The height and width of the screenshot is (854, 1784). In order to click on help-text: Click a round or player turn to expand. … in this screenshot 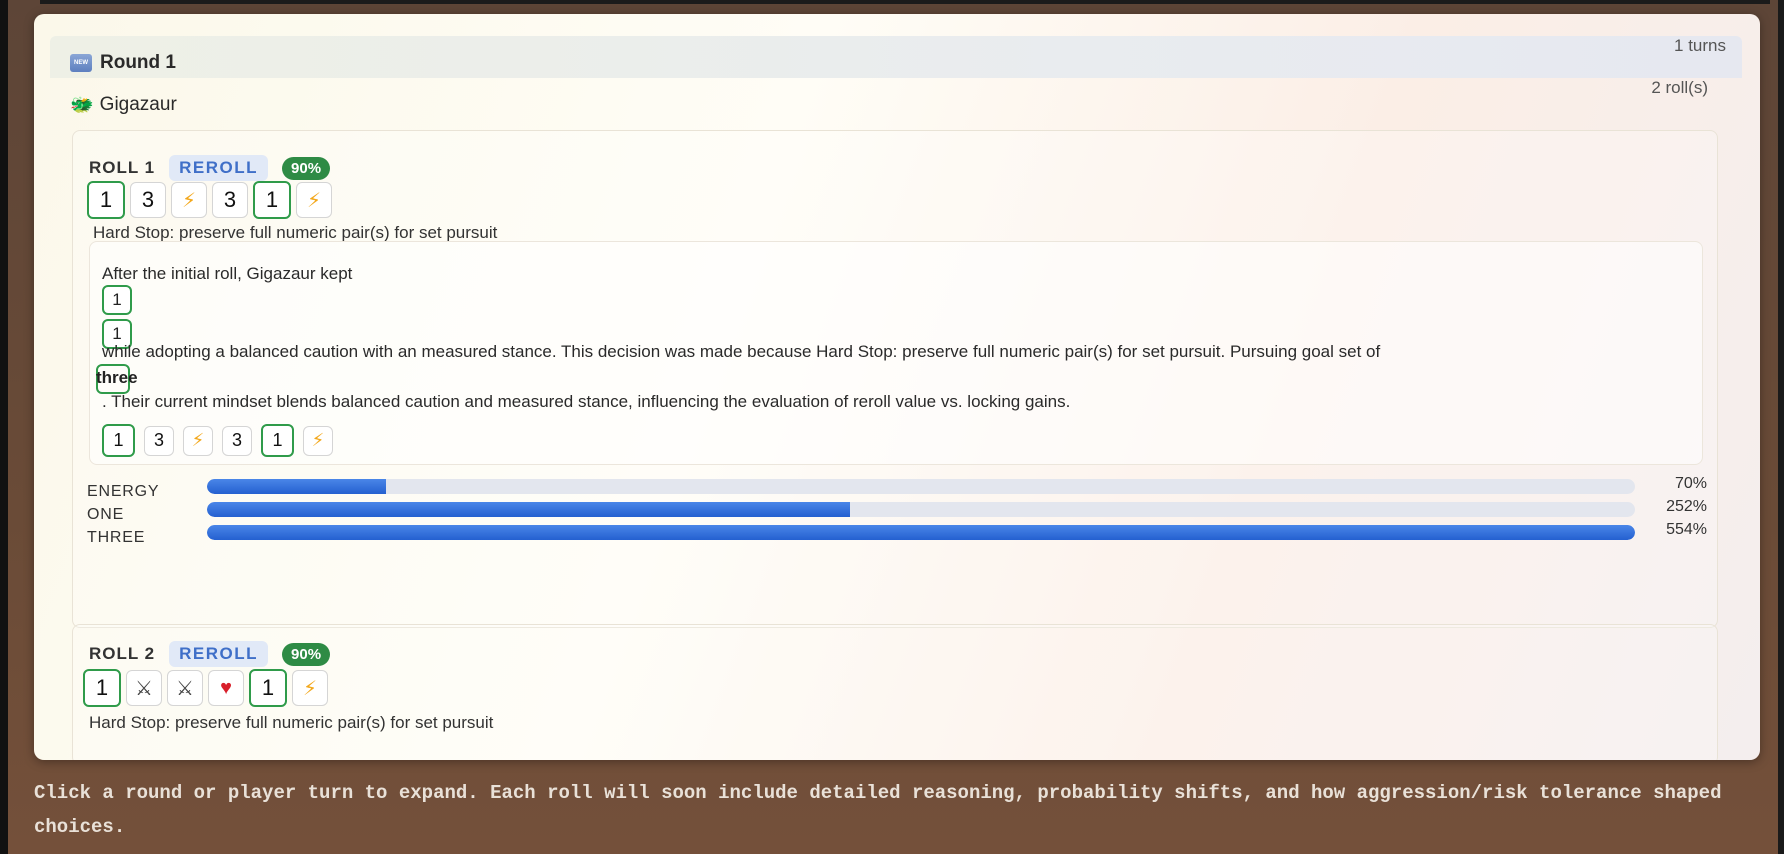, I will do `click(878, 810)`.